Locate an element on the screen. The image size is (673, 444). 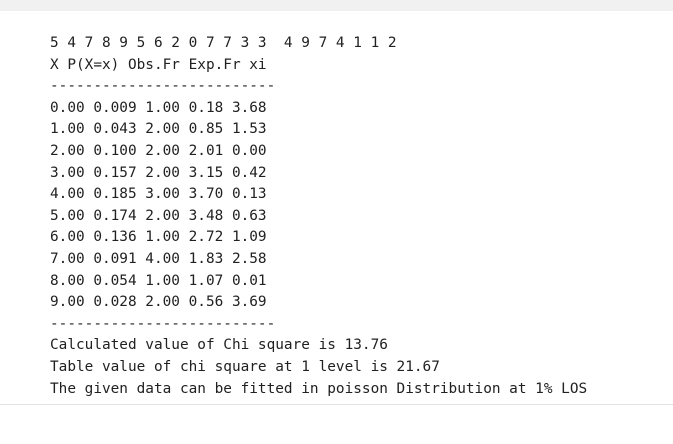
output-line-row-9: 9.00 0.028 2.00 0.56 3.69 is located at coordinates (158, 302).